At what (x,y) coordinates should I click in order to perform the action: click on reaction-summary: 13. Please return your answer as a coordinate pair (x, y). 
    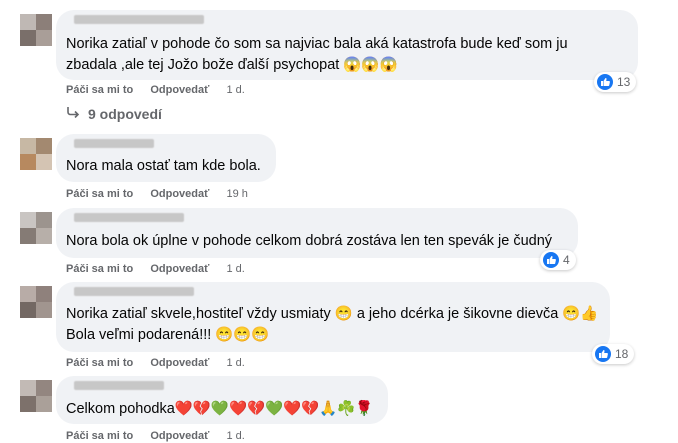
    Looking at the image, I should click on (615, 82).